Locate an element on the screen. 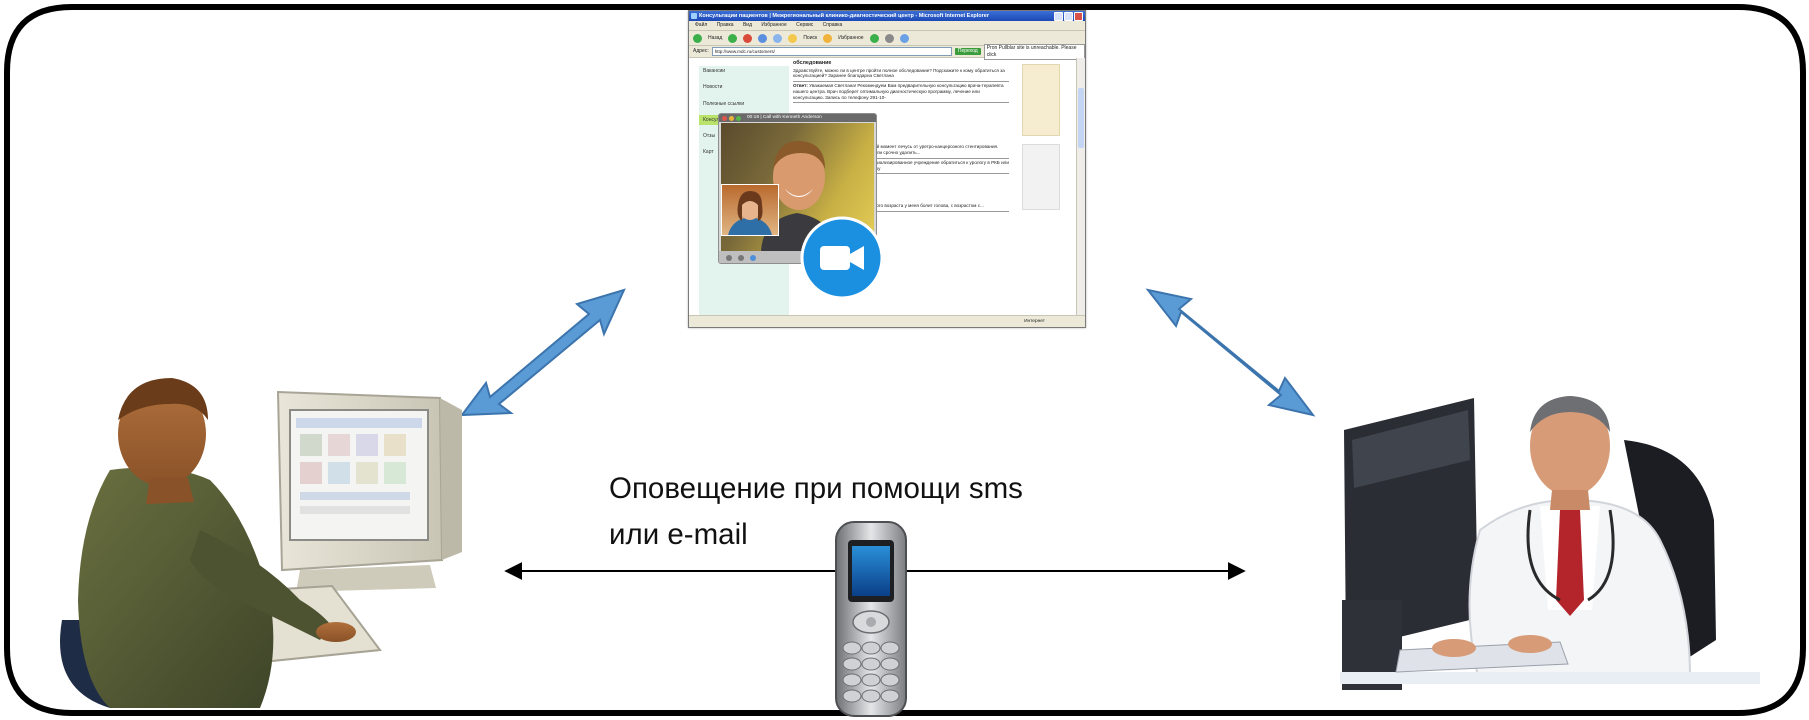 This screenshot has width=1809, height=720. forward-icon is located at coordinates (733, 38).